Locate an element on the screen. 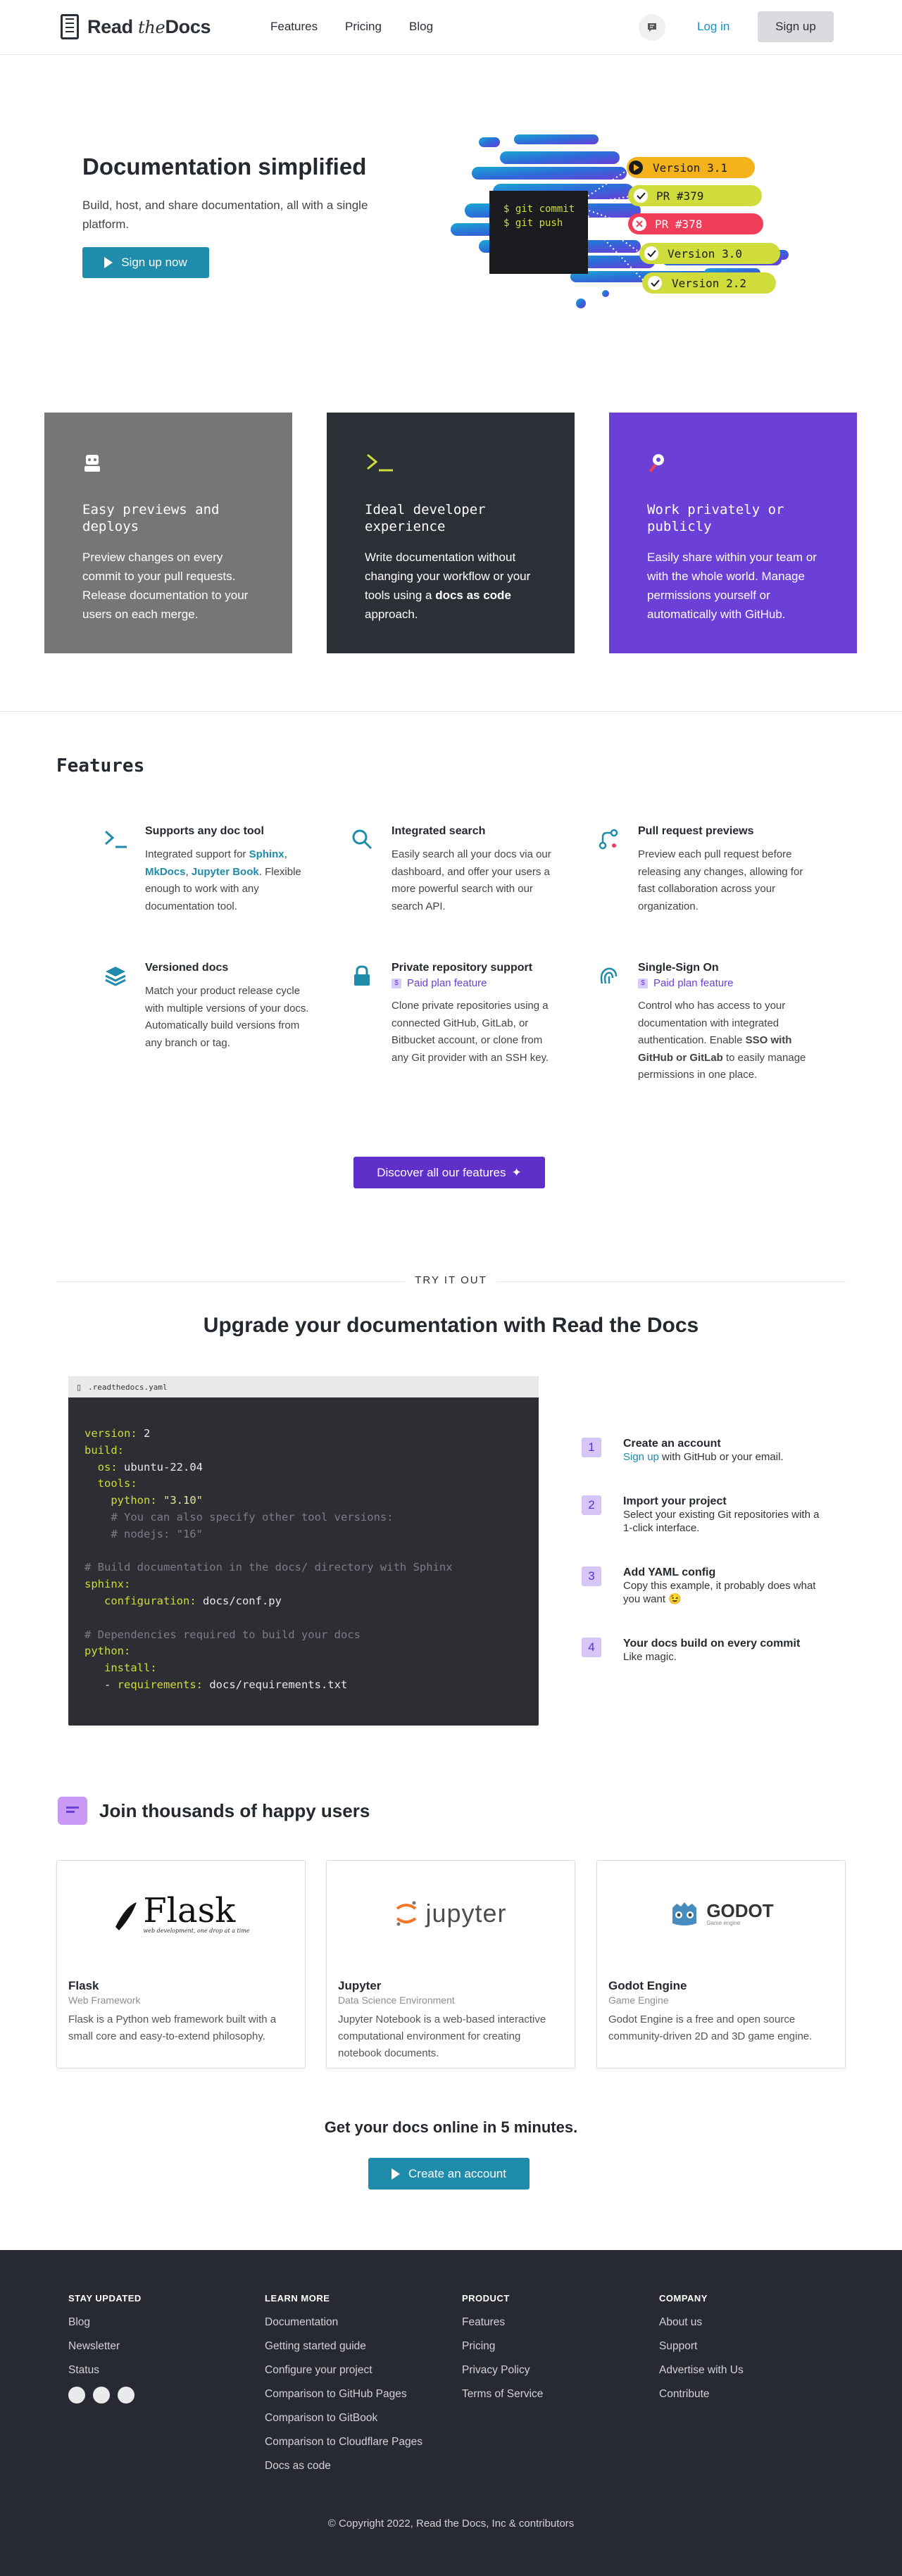  features-heading: Features is located at coordinates (100, 766).